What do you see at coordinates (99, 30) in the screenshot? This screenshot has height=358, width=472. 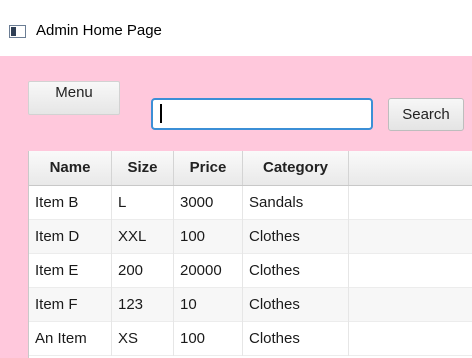 I see `window-title: Admin Home Page` at bounding box center [99, 30].